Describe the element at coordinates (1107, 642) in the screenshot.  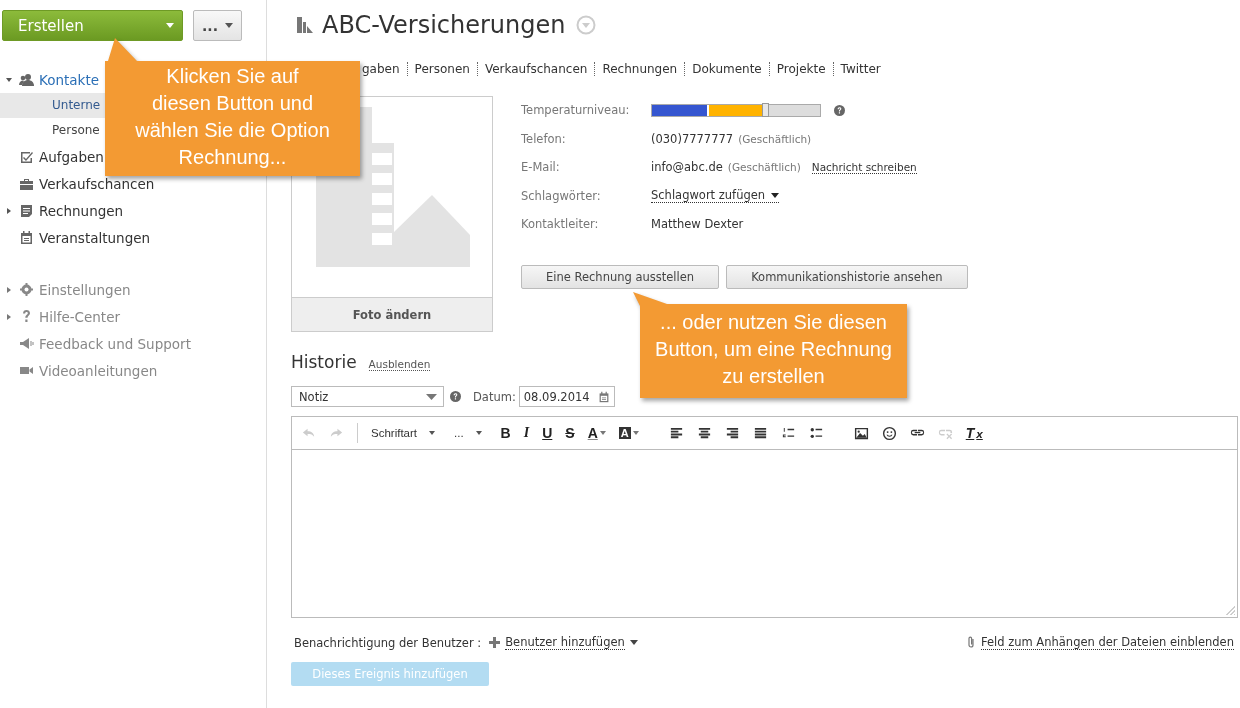
I see `attach-files-link: Feld zum Anhängen der Dateien einblenden` at that location.